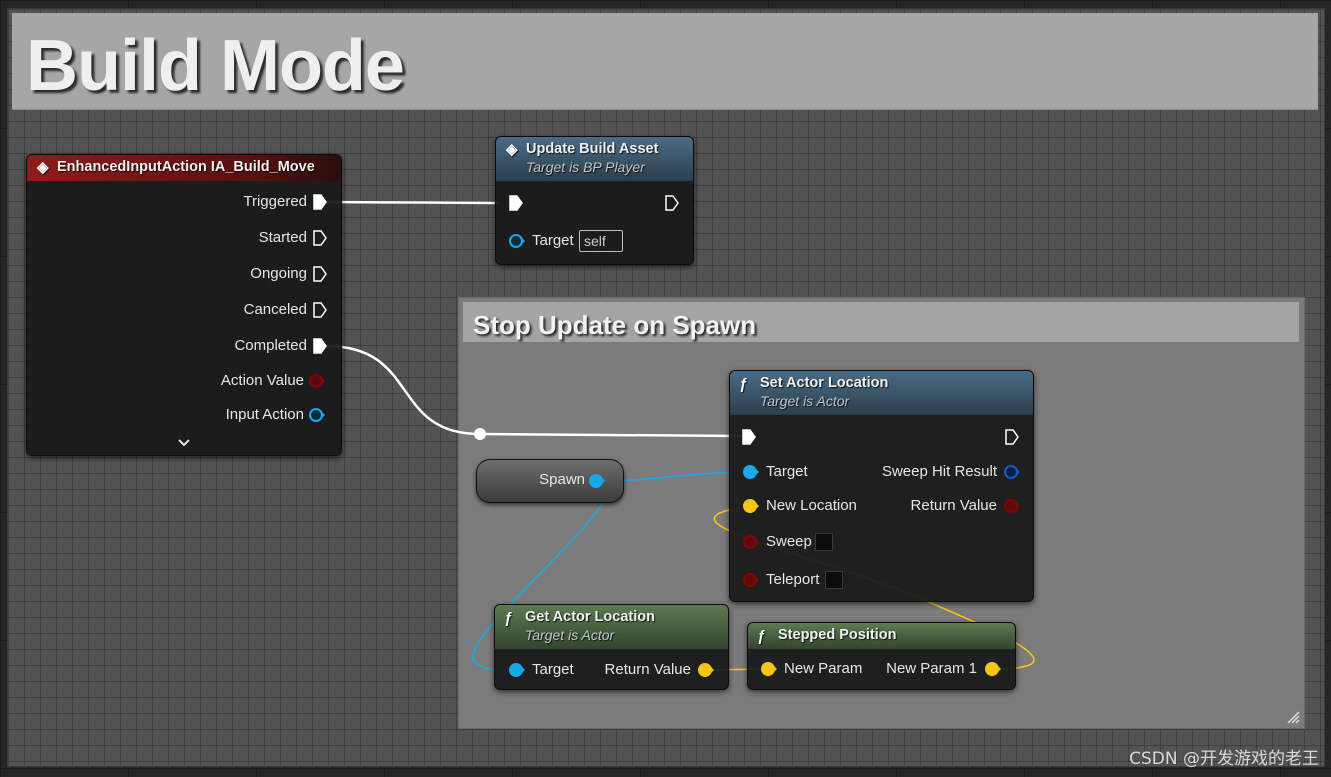 The width and height of the screenshot is (1331, 777). What do you see at coordinates (590, 617) in the screenshot?
I see `node-title: Get Actor Location` at bounding box center [590, 617].